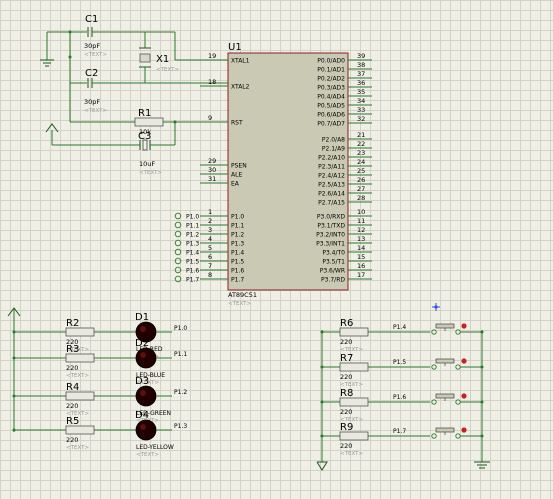 This screenshot has width=553, height=499. Describe the element at coordinates (354, 436) in the screenshot. I see `resistor-r9` at that location.